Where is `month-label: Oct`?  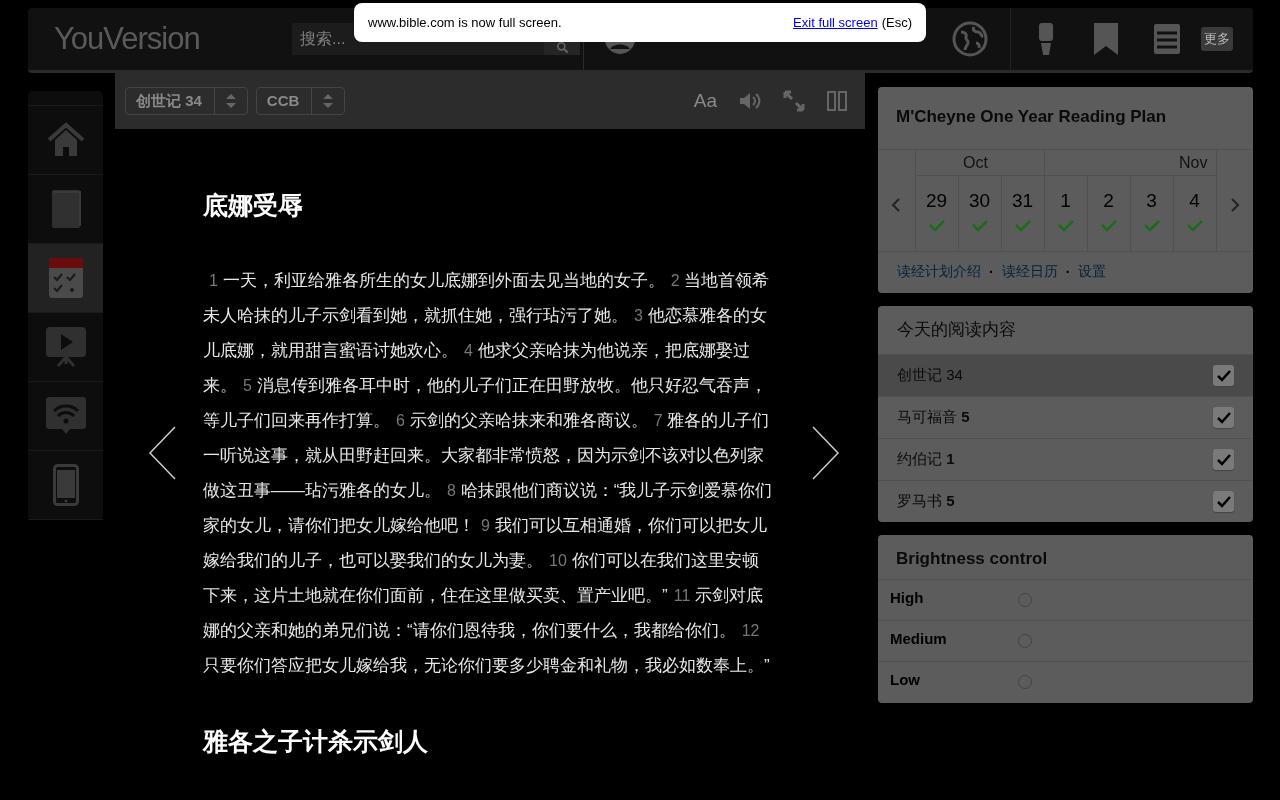
month-label: Oct is located at coordinates (975, 162).